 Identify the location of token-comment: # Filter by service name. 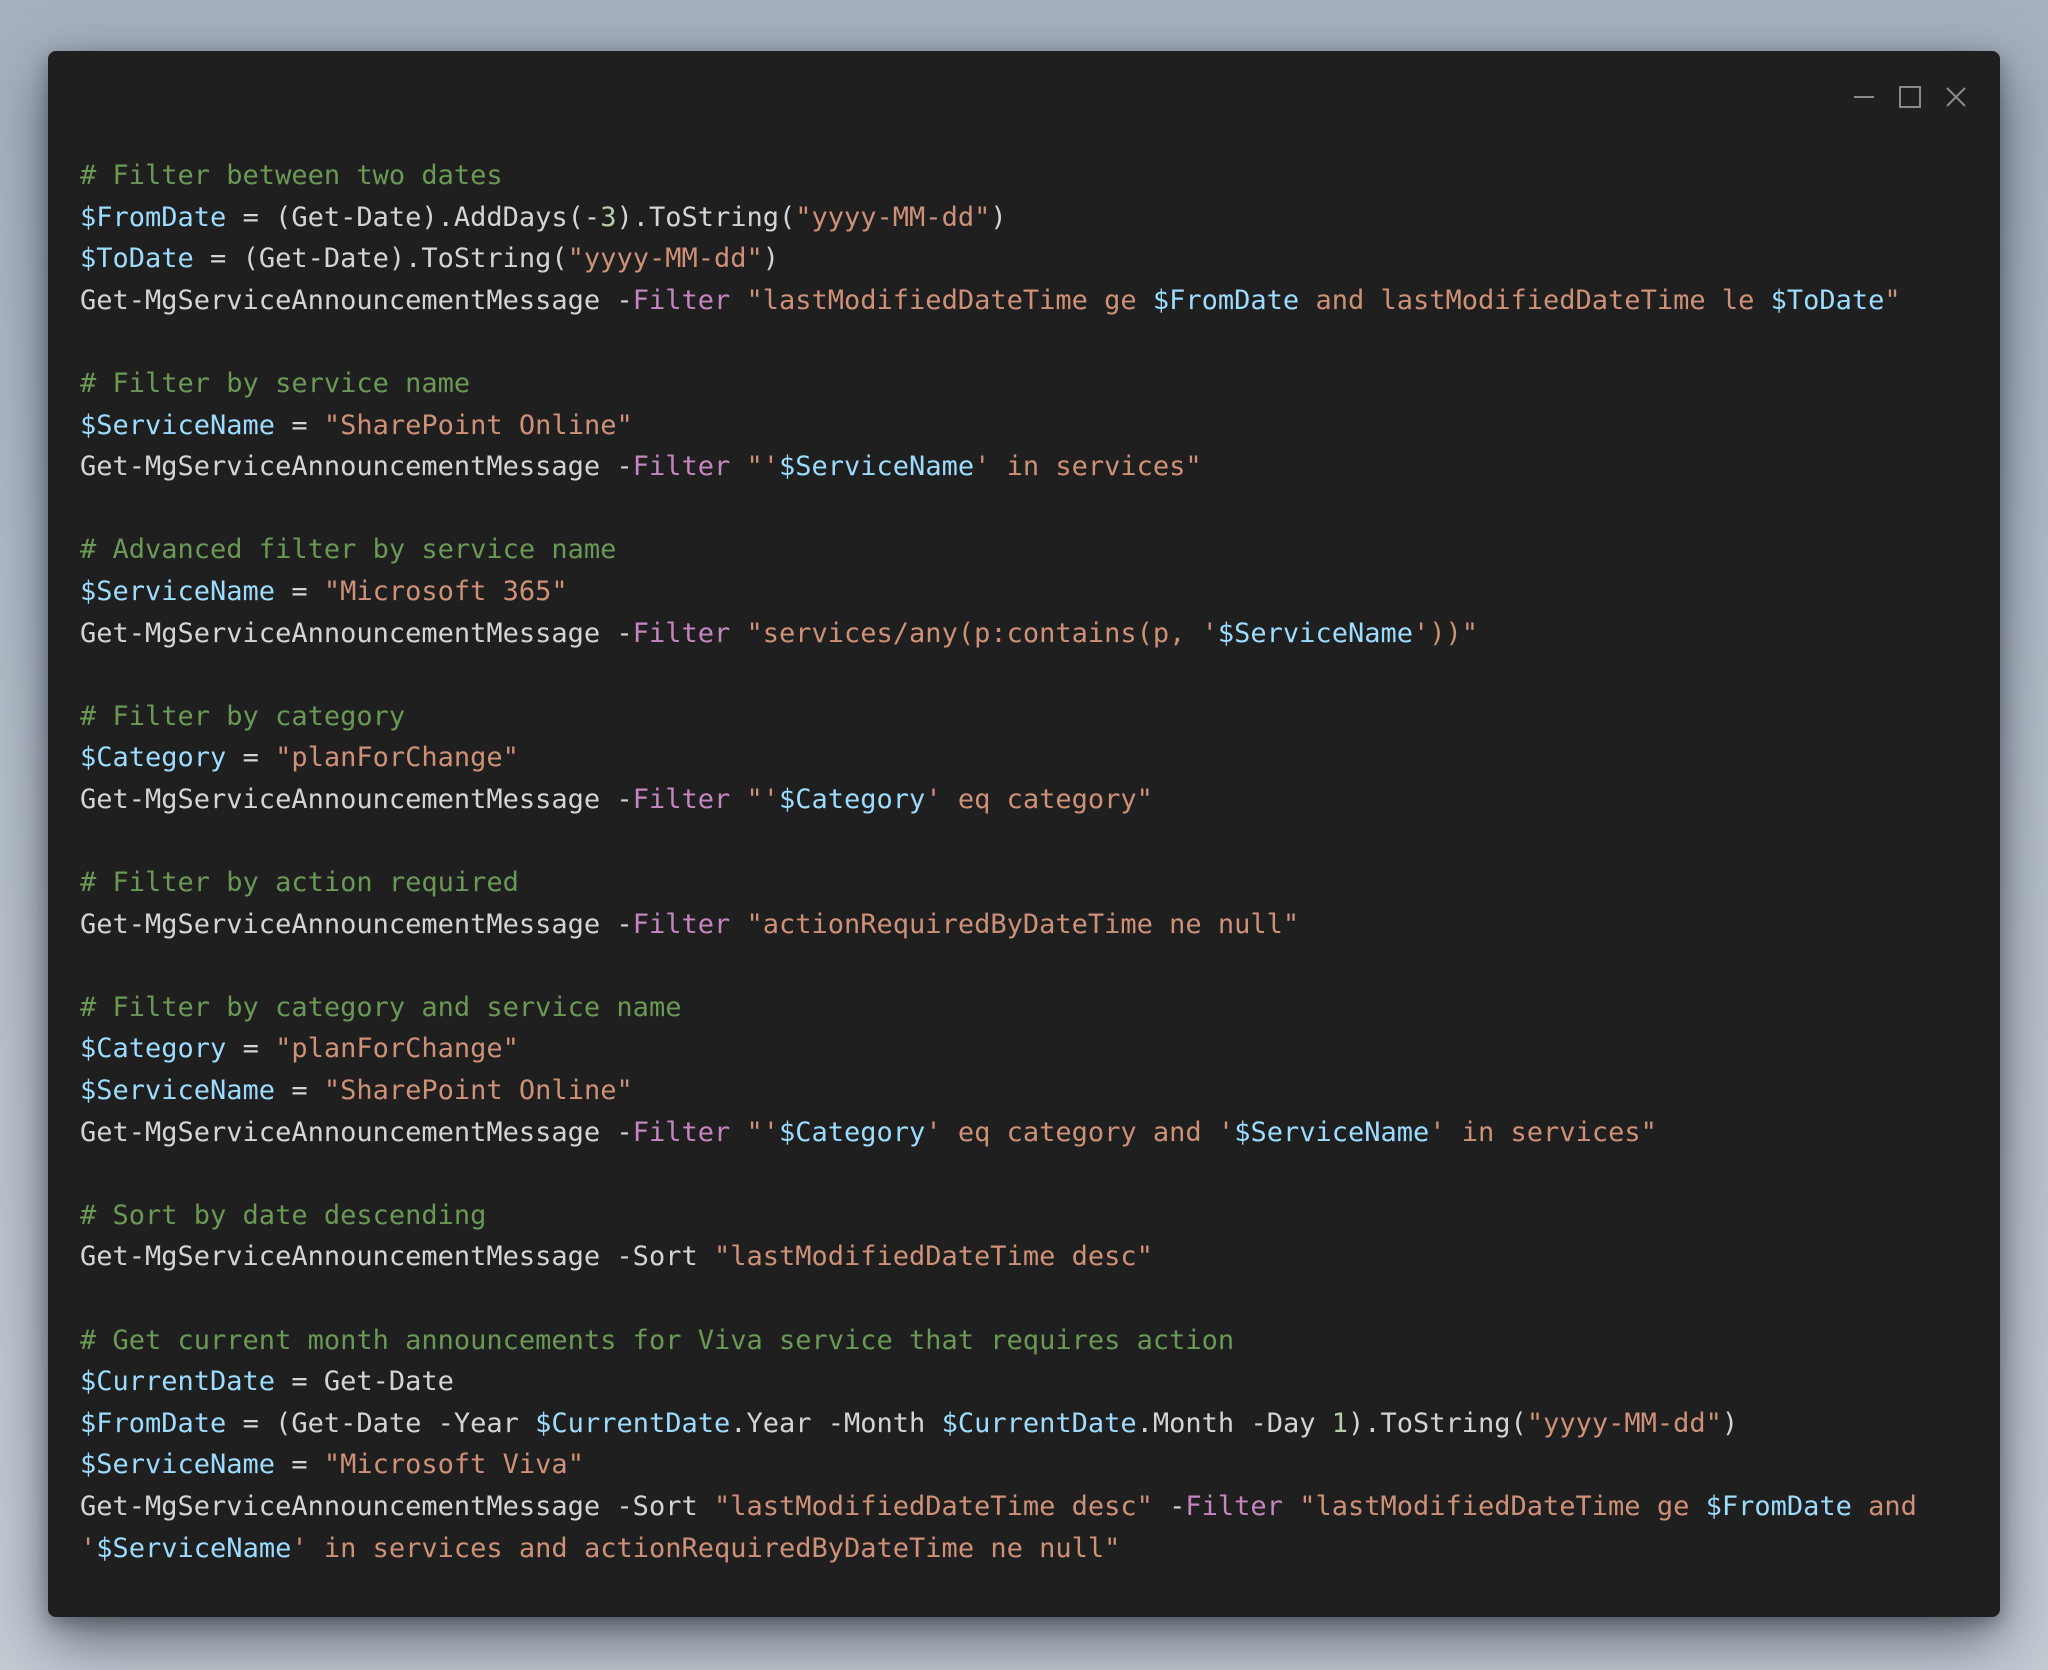
(275, 383).